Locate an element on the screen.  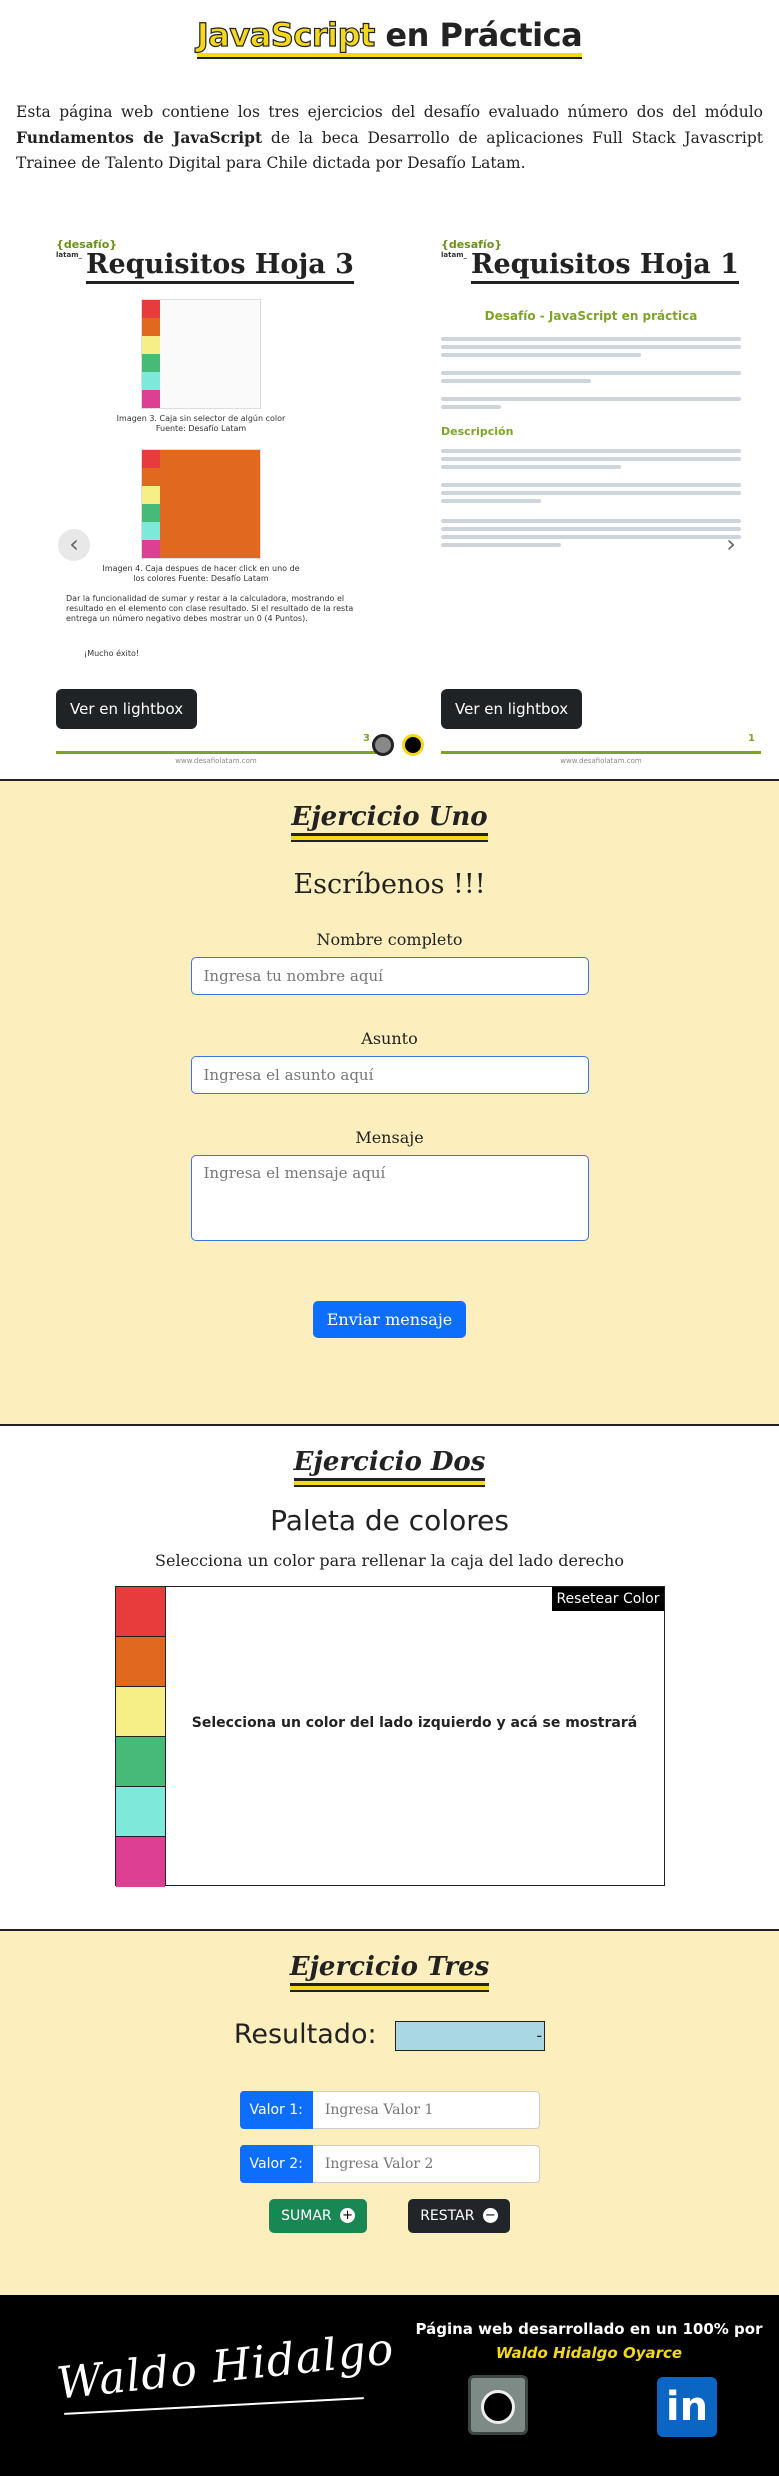
github-ring is located at coordinates (498, 2407).